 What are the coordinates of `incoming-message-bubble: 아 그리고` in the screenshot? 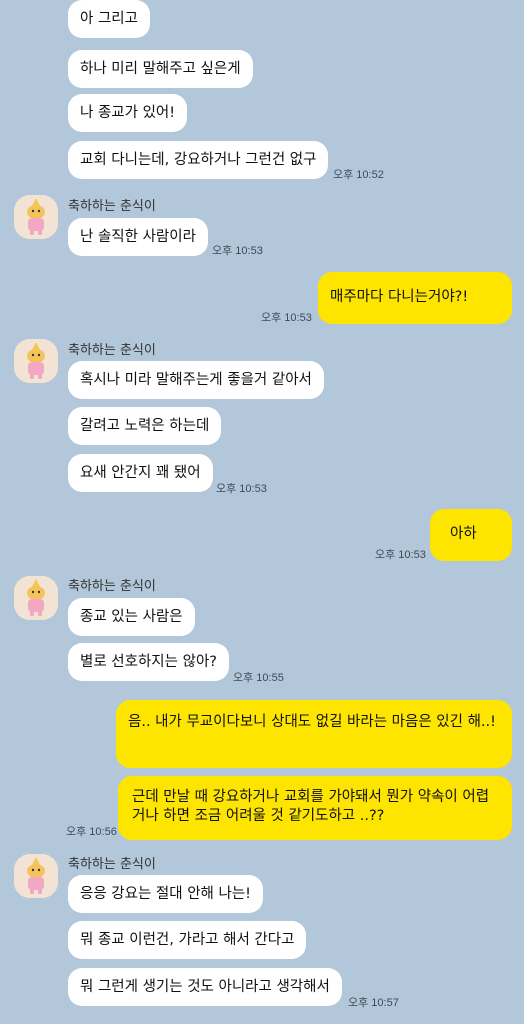 It's located at (109, 19).